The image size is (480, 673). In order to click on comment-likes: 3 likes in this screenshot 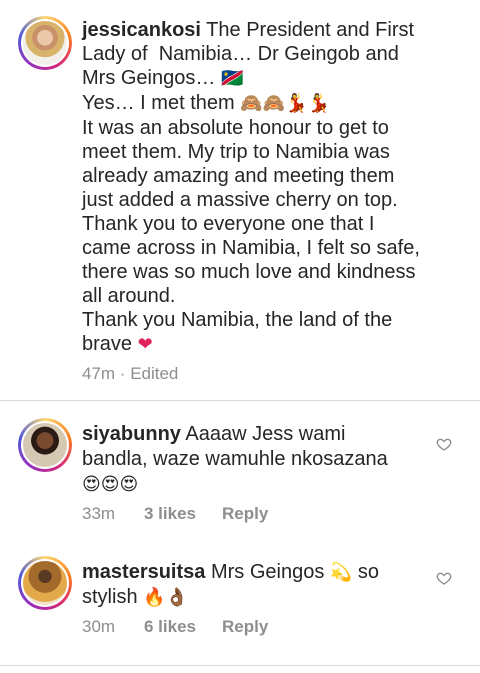, I will do `click(183, 514)`.